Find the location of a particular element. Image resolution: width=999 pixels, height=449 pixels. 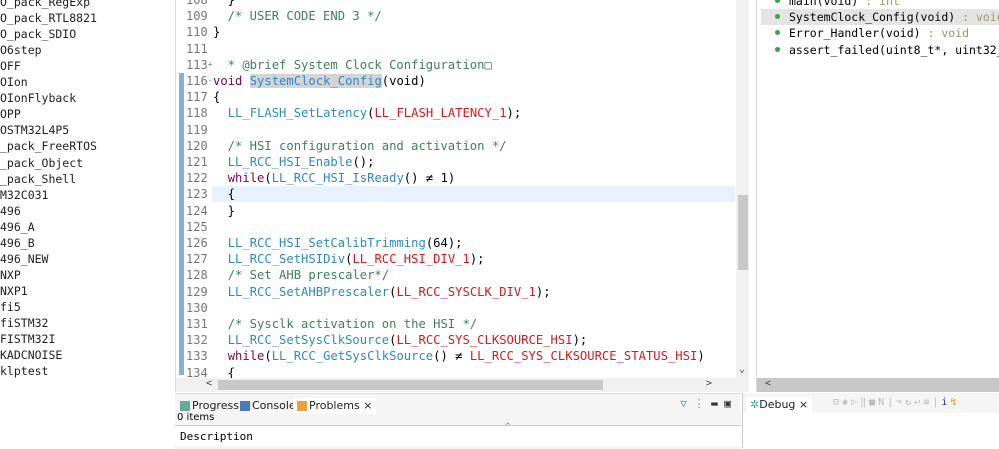

project-item: OIon is located at coordinates (14, 82).